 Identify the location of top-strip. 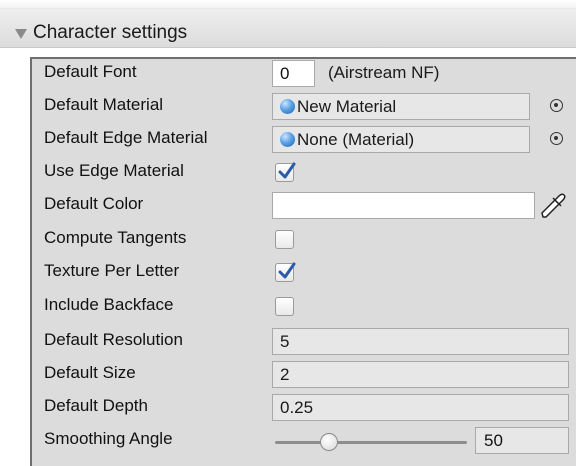
(288, 4).